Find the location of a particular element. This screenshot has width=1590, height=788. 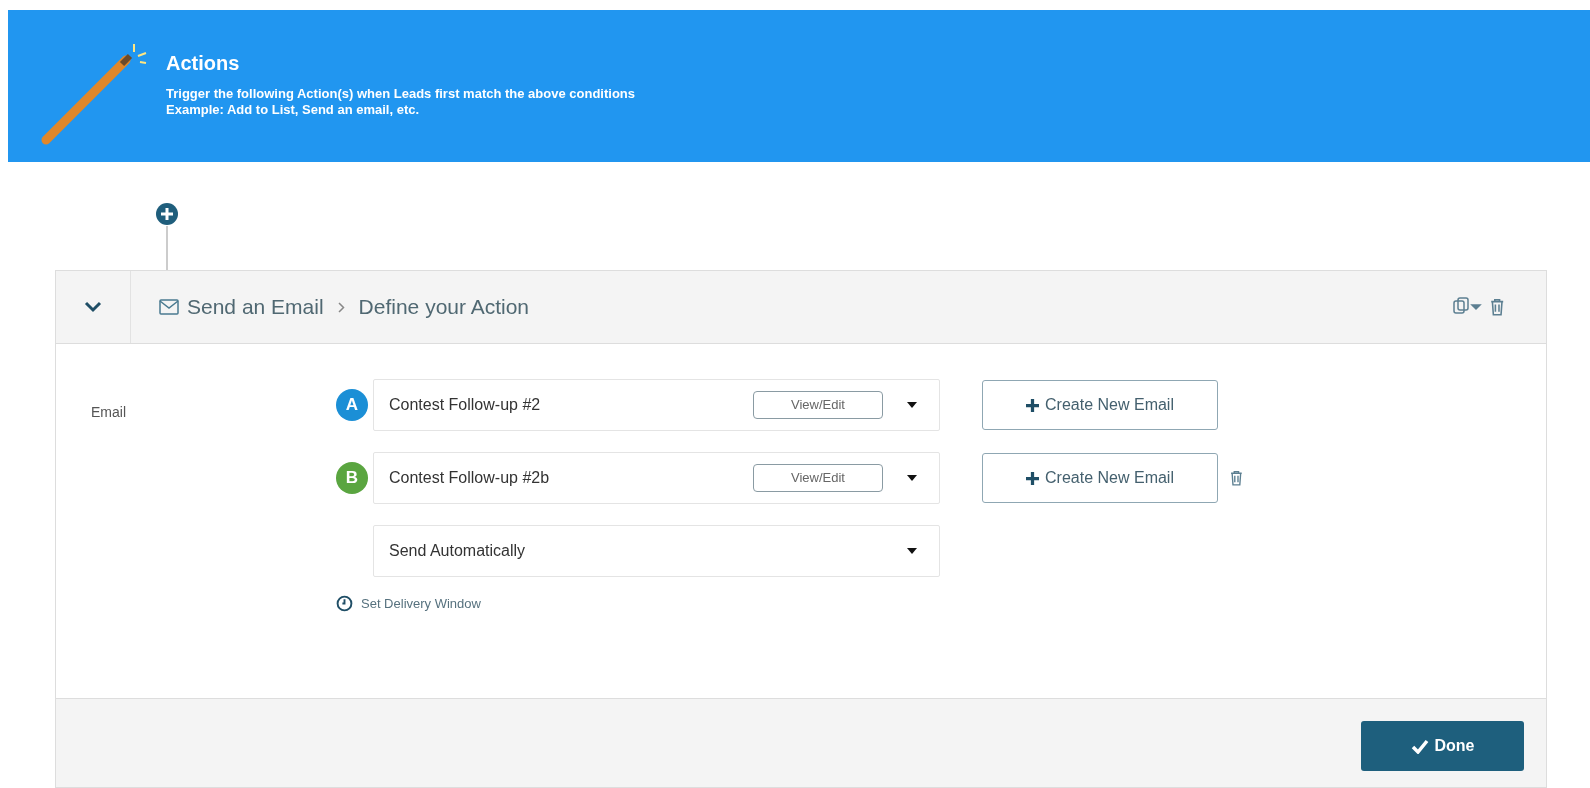

chevron-right-icon is located at coordinates (341, 307).